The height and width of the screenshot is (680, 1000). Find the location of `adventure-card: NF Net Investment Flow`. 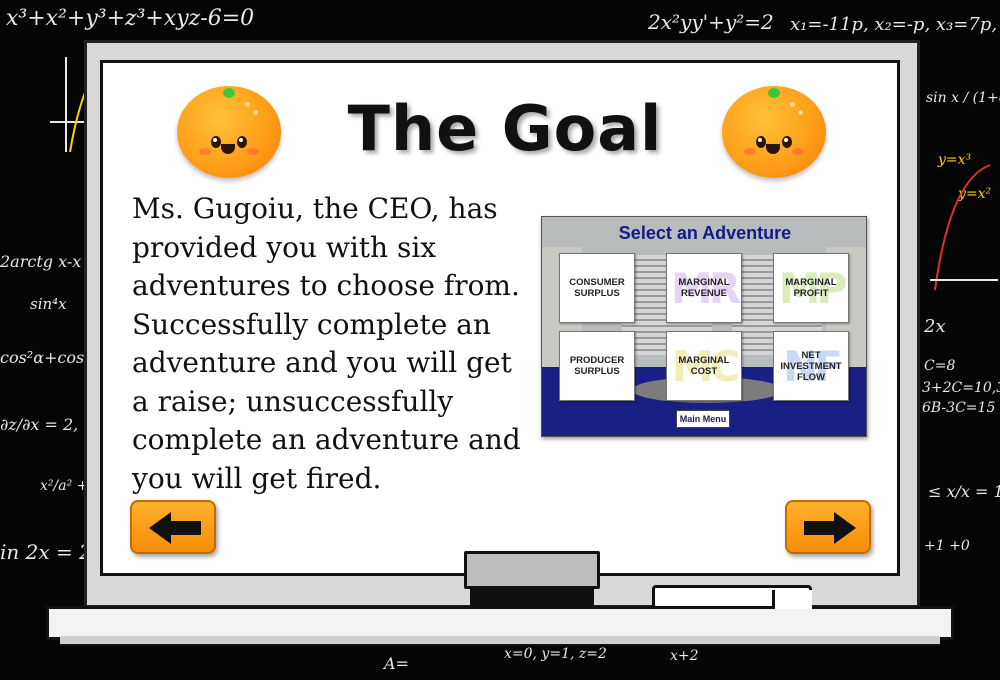

adventure-card: NF Net Investment Flow is located at coordinates (811, 366).